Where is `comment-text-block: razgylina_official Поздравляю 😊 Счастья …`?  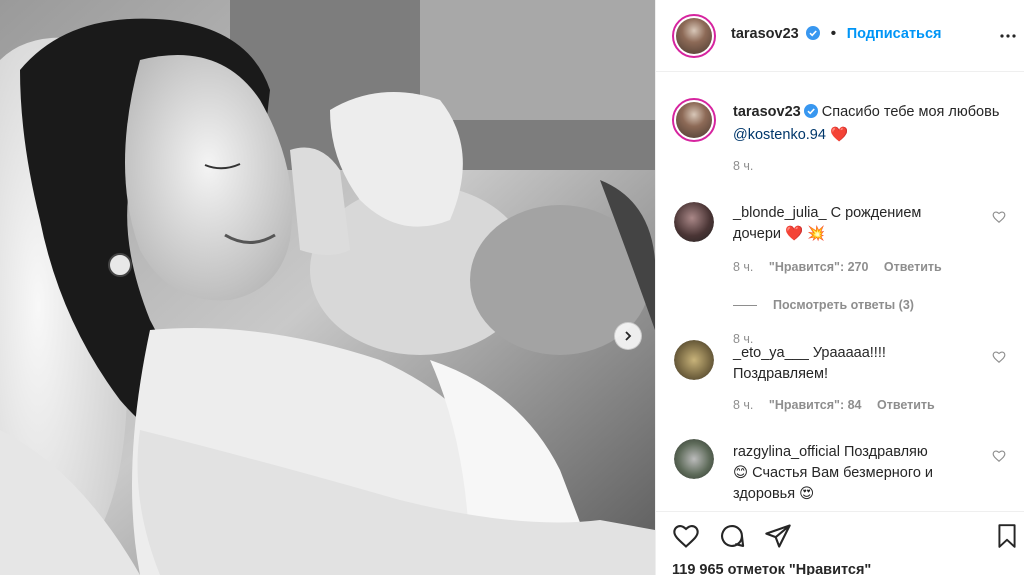 comment-text-block: razgylina_official Поздравляю 😊 Счастья … is located at coordinates (855, 473).